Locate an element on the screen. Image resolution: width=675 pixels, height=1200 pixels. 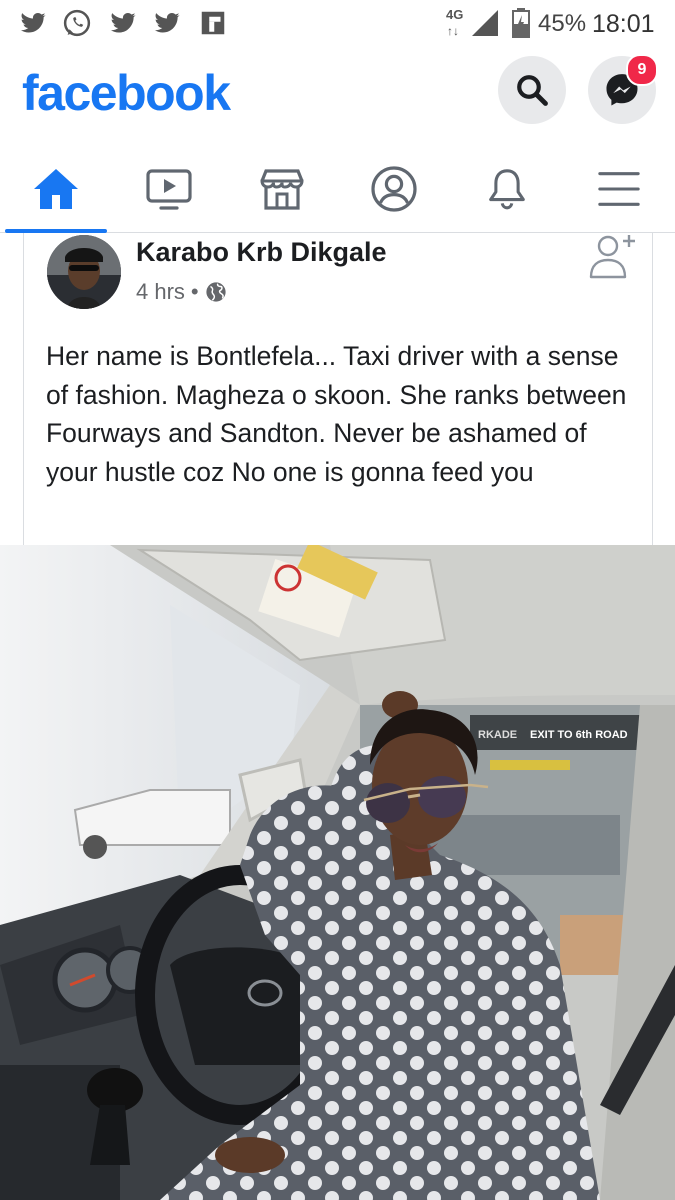
battery-percent: 45% is located at coordinates (562, 23).